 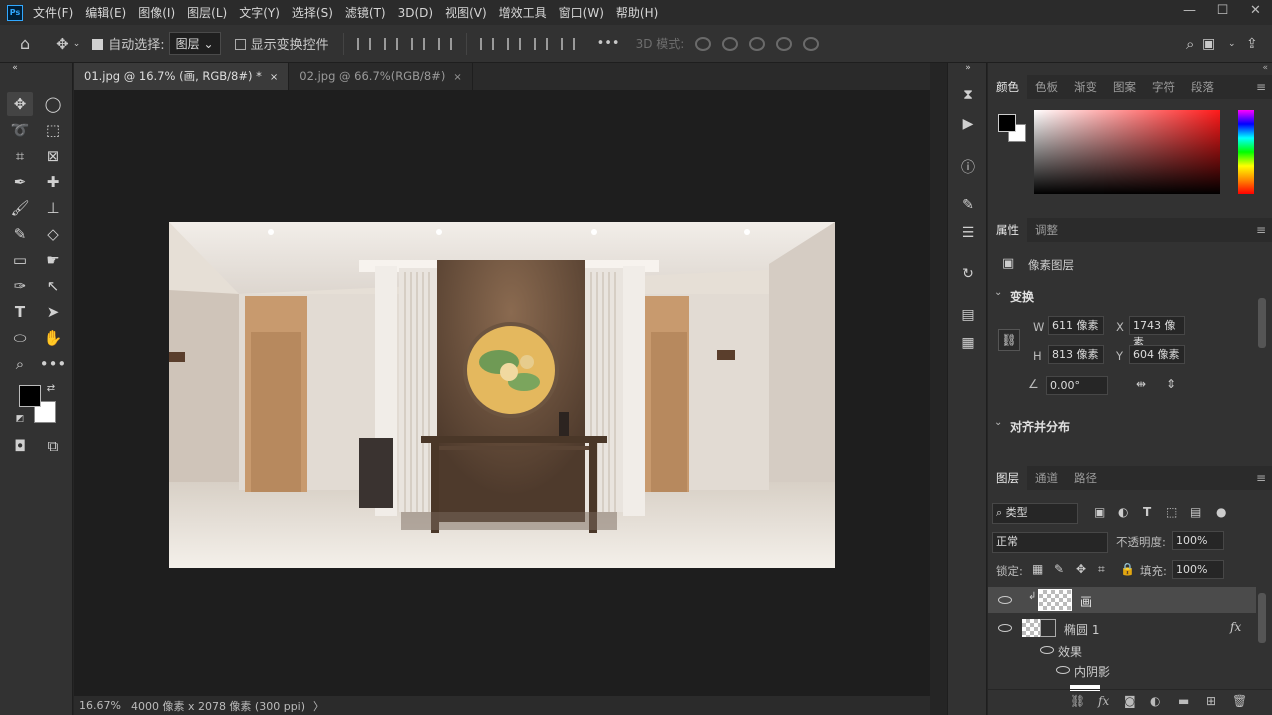 What do you see at coordinates (486, 43) in the screenshot?
I see `align-top-icon` at bounding box center [486, 43].